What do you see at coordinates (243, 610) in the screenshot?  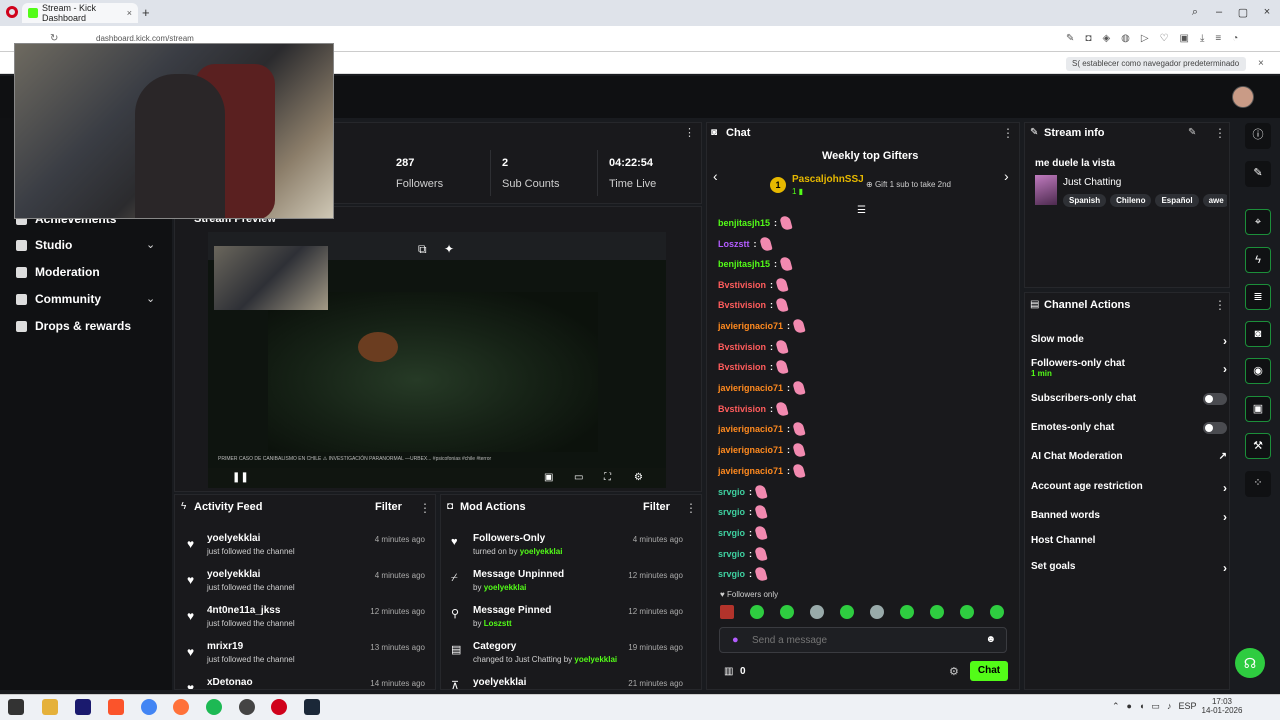 I see `activity-user: 4nt0ne11a_jkss` at bounding box center [243, 610].